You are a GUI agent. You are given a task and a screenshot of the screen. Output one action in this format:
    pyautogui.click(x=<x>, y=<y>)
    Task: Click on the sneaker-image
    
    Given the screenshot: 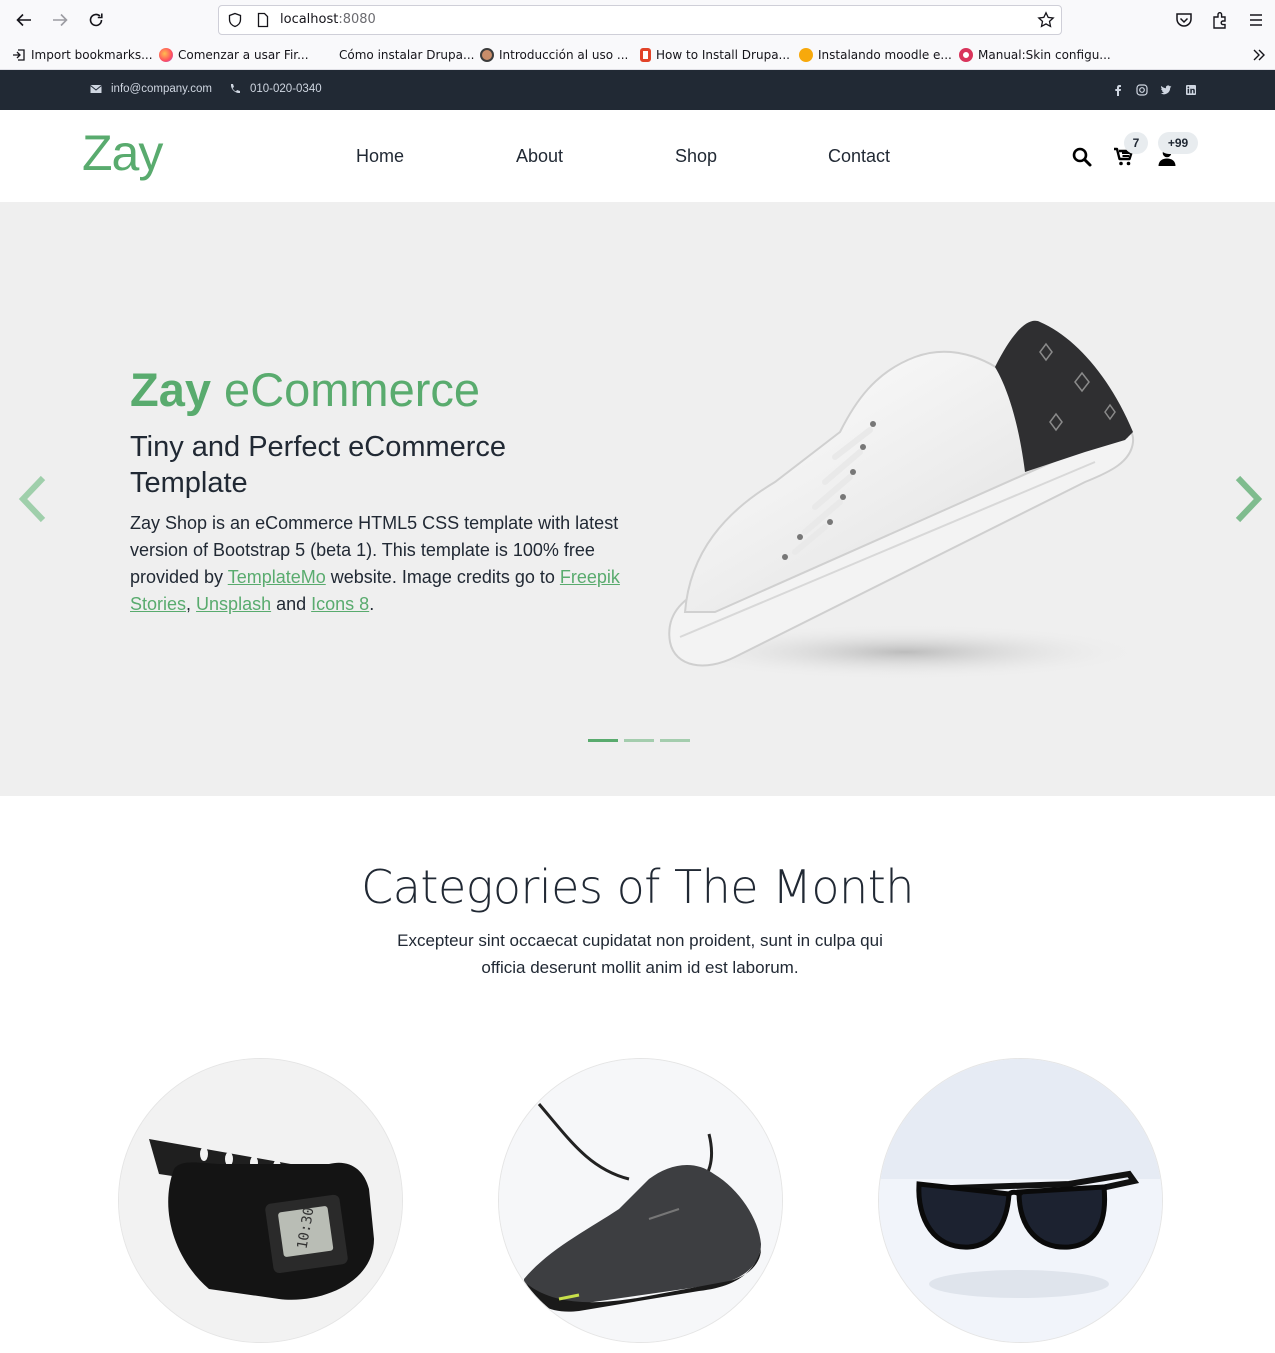 What is the action you would take?
    pyautogui.click(x=640, y=1200)
    